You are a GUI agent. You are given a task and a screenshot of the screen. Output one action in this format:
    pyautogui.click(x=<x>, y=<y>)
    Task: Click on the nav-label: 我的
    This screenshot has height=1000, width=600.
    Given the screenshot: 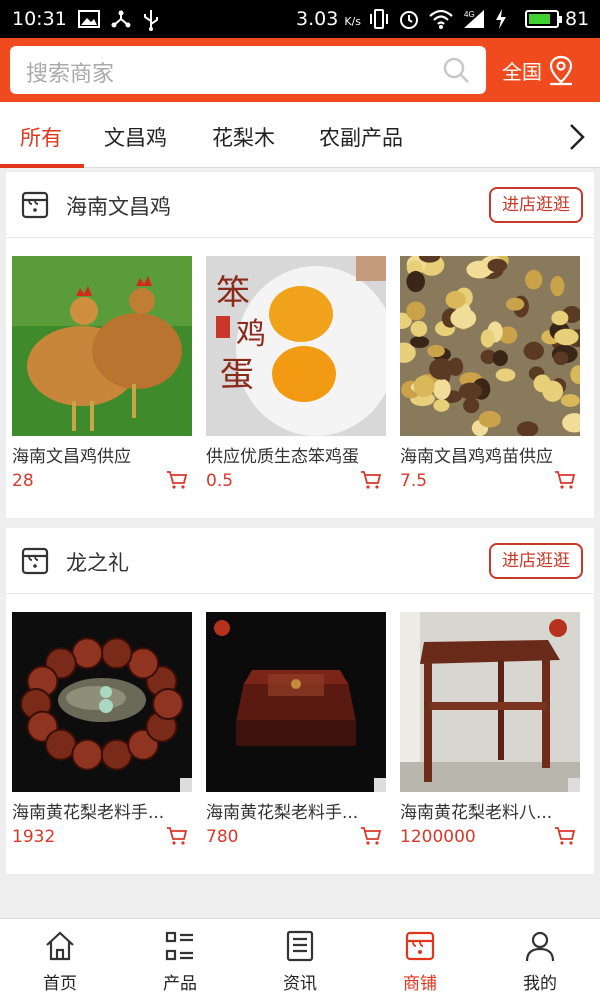 What is the action you would take?
    pyautogui.click(x=540, y=984)
    